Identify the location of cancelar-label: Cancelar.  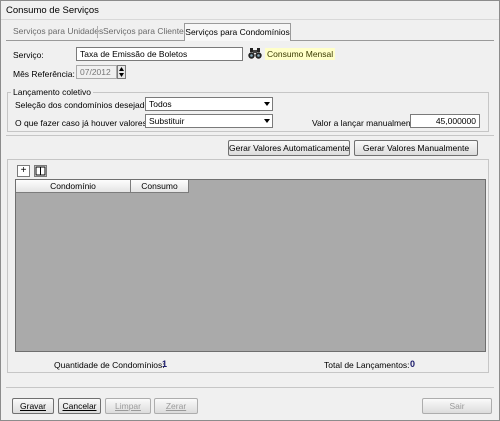
(79, 406).